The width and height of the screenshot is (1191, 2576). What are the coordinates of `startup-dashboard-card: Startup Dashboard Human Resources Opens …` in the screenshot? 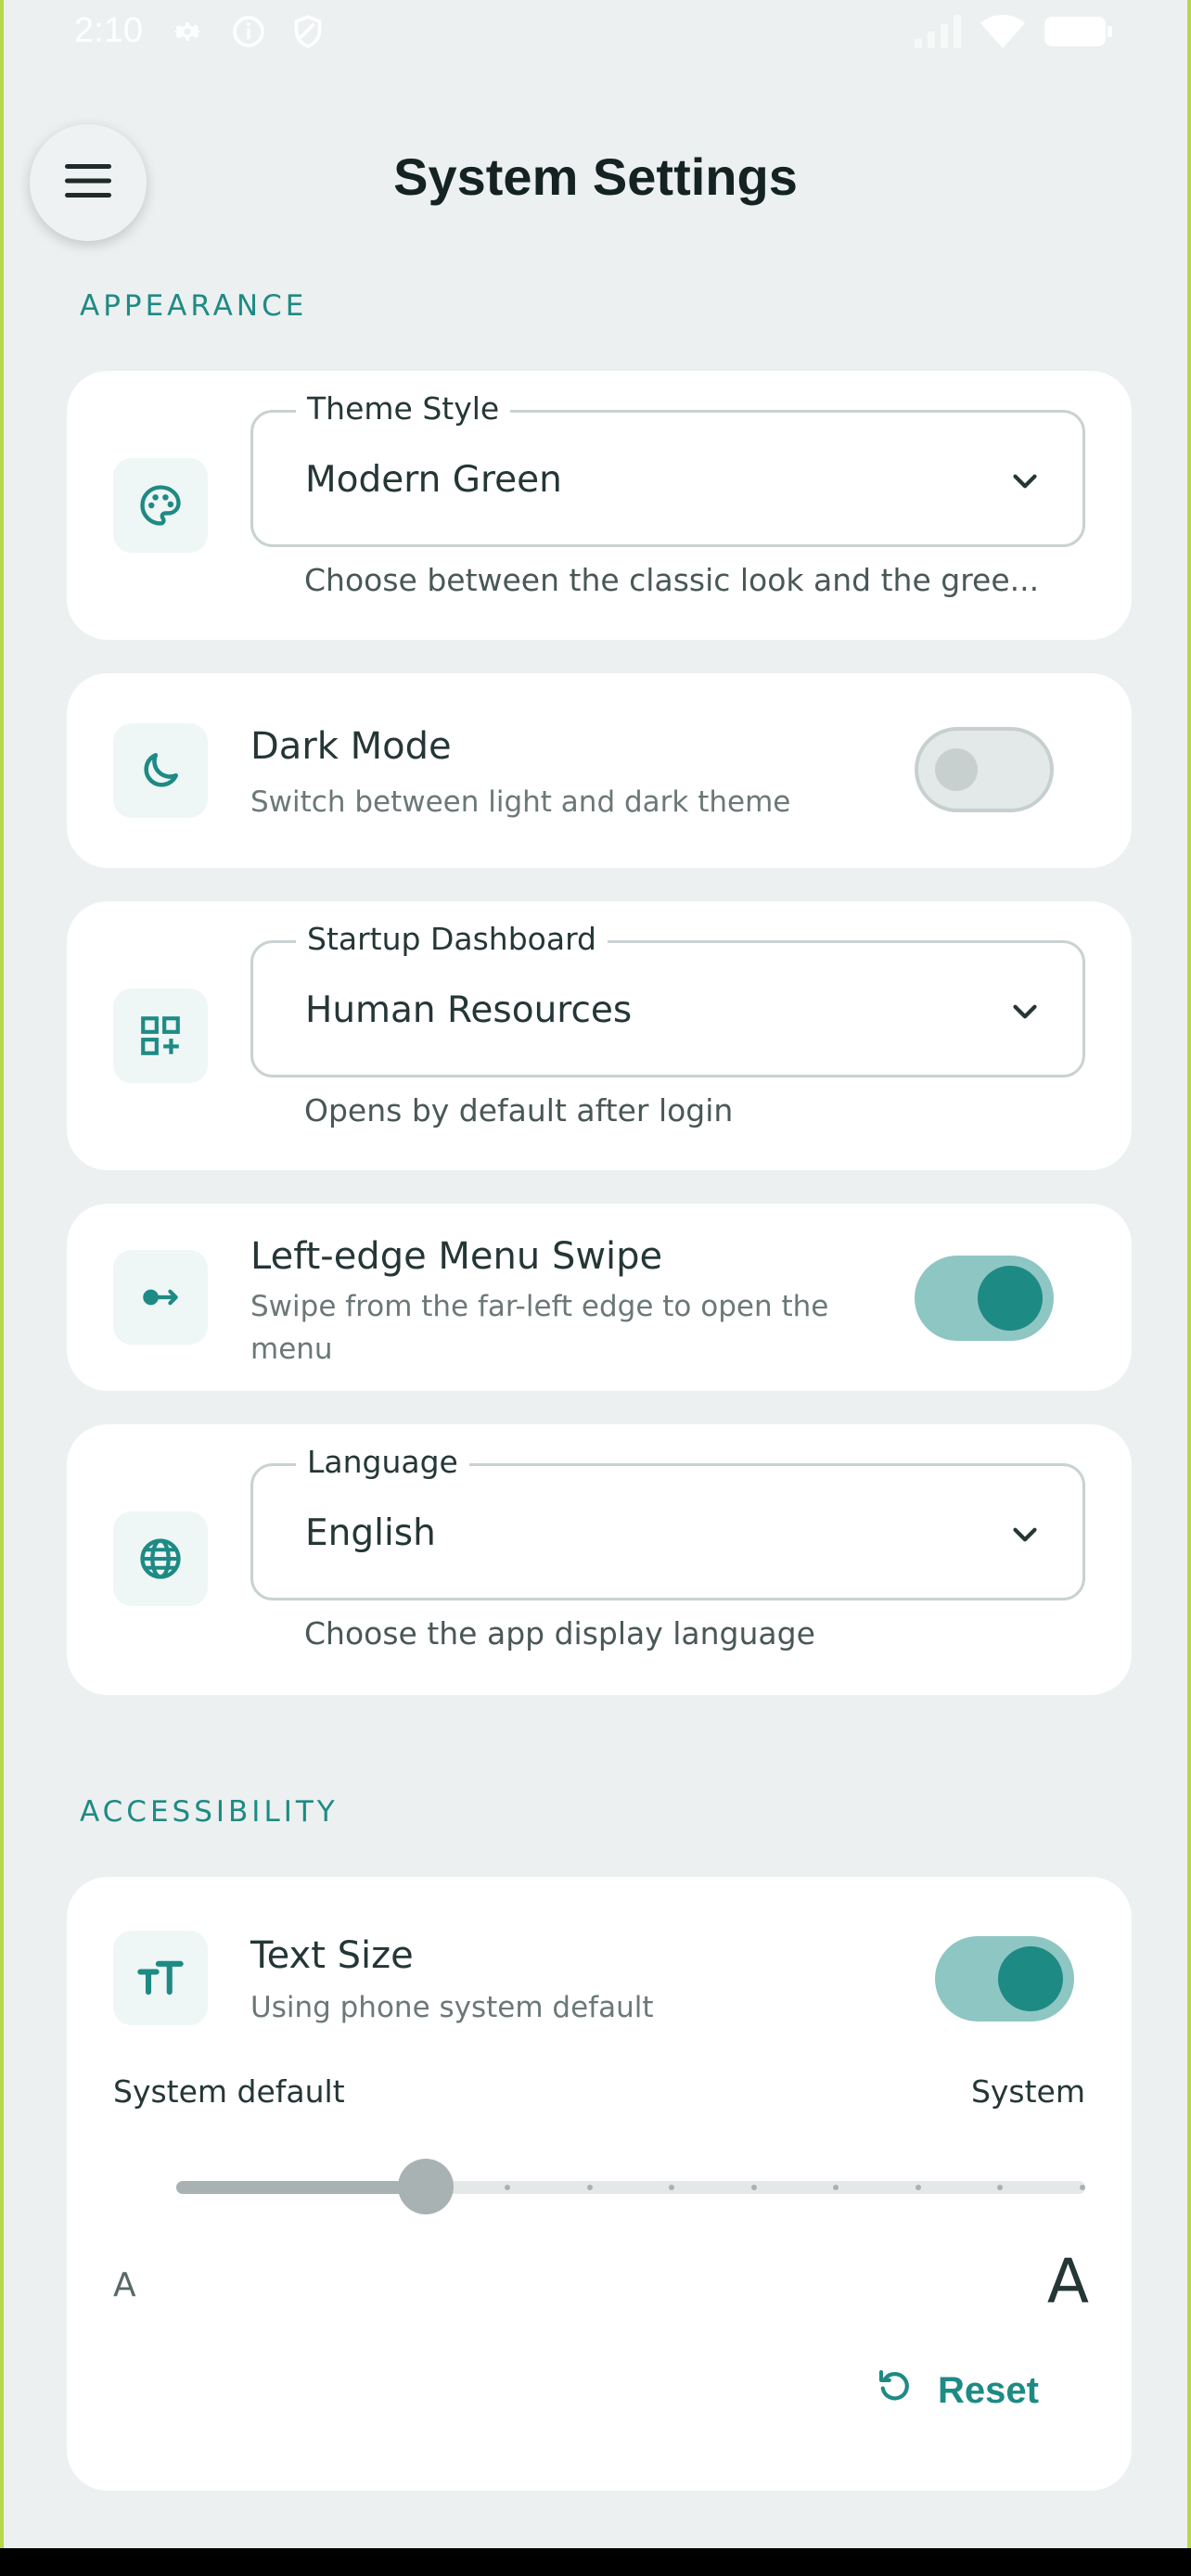 It's located at (599, 1035).